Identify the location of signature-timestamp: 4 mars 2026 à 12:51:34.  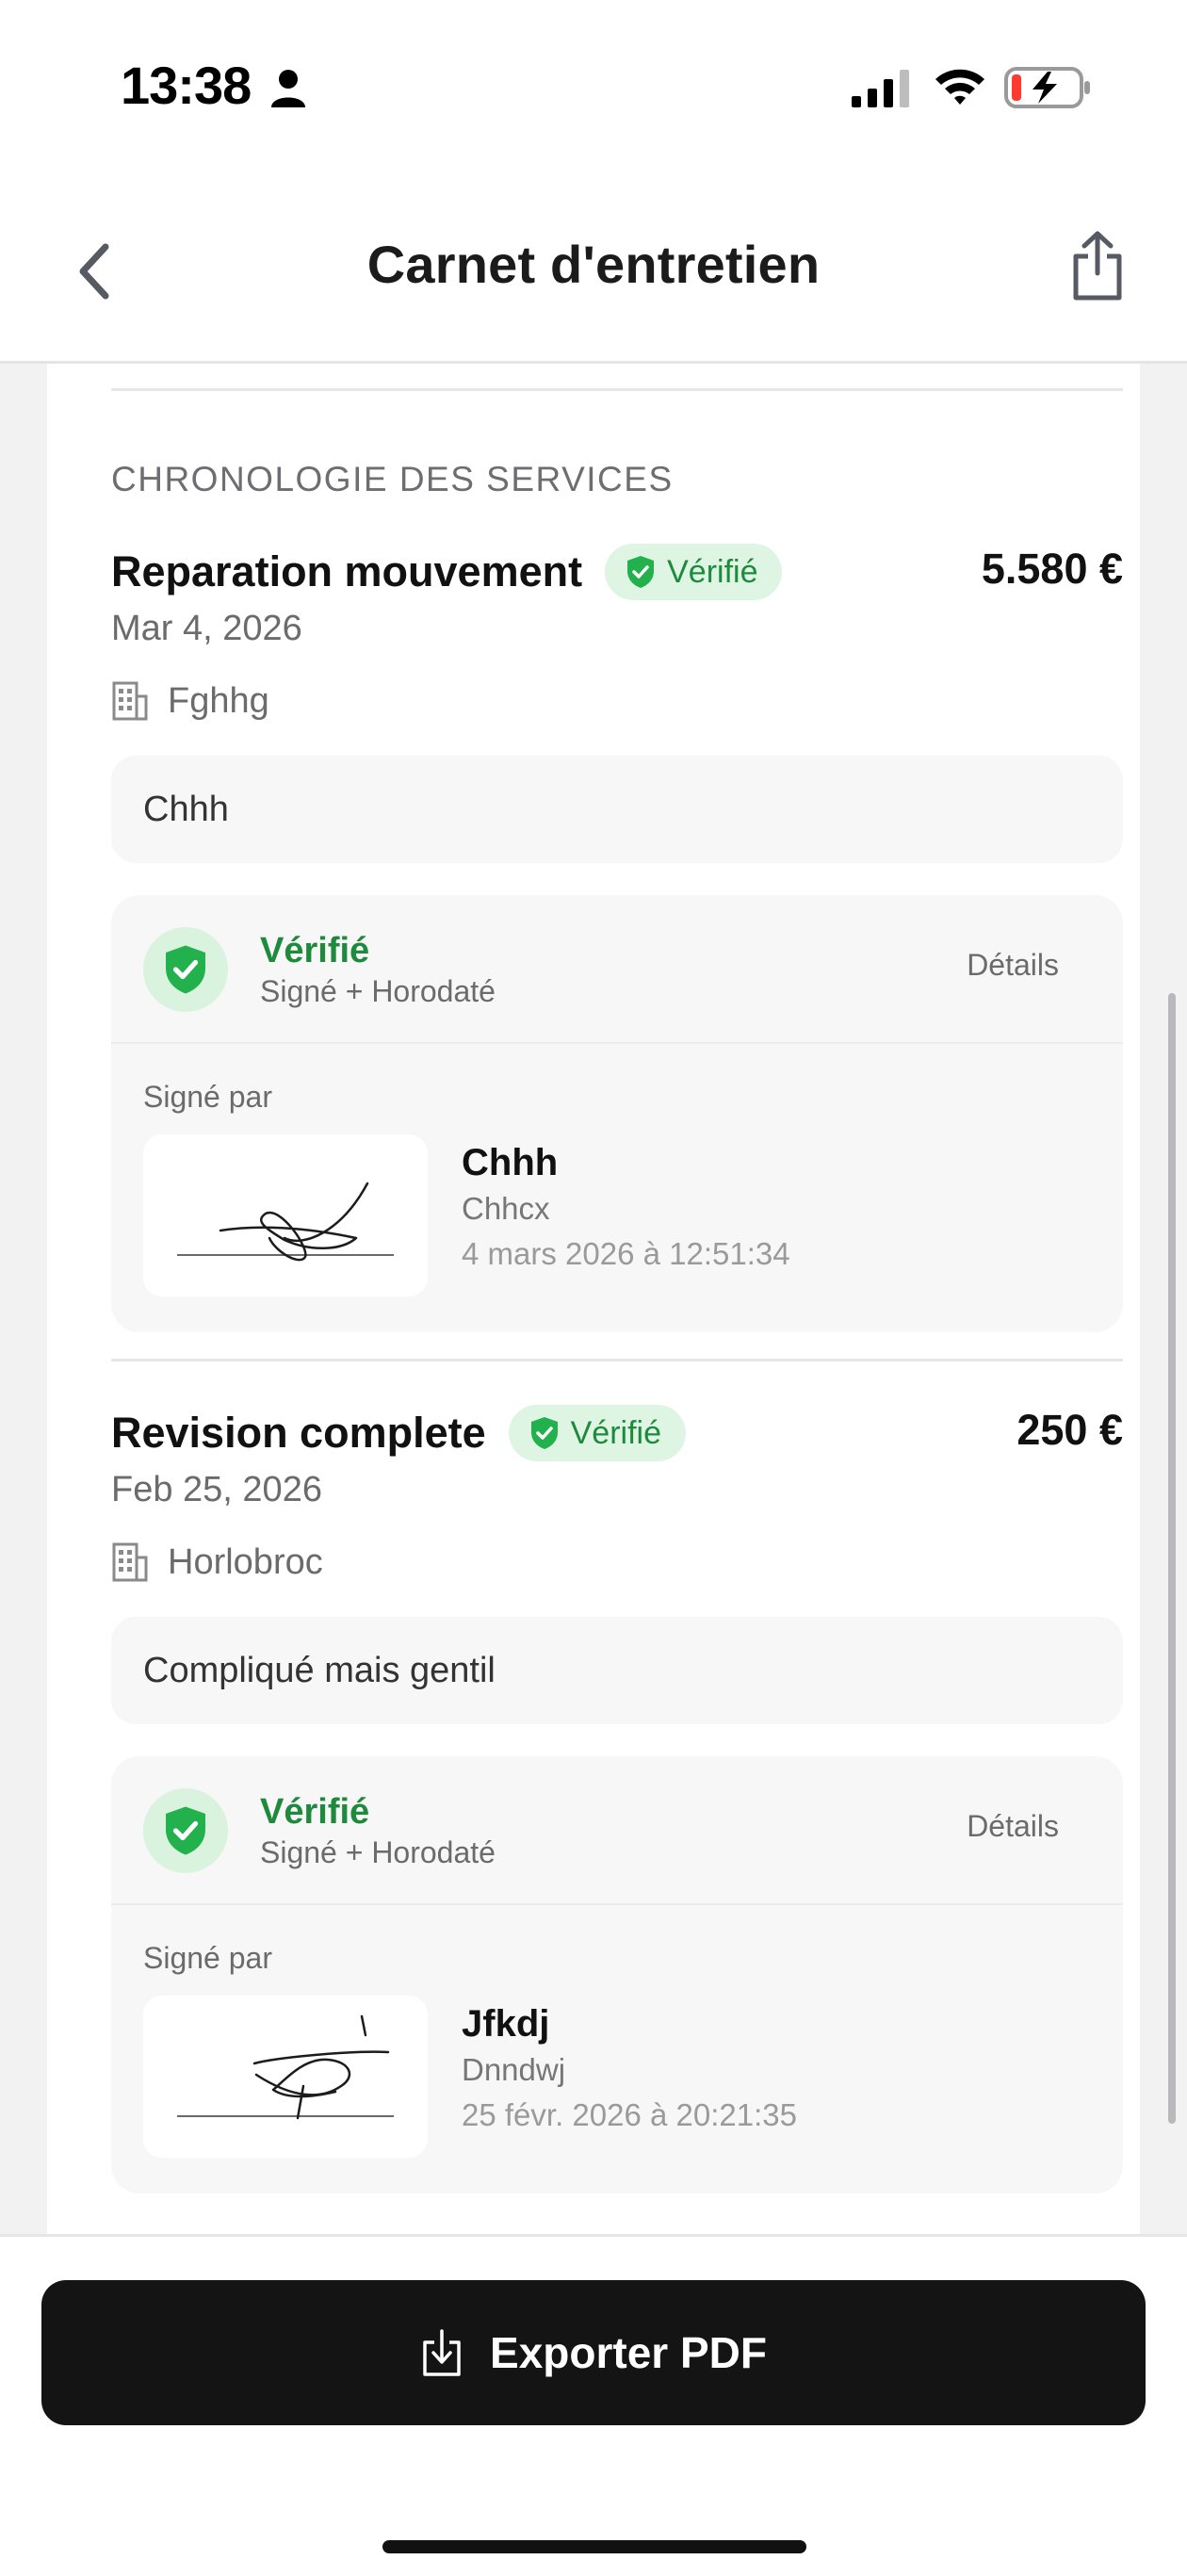
(626, 1253).